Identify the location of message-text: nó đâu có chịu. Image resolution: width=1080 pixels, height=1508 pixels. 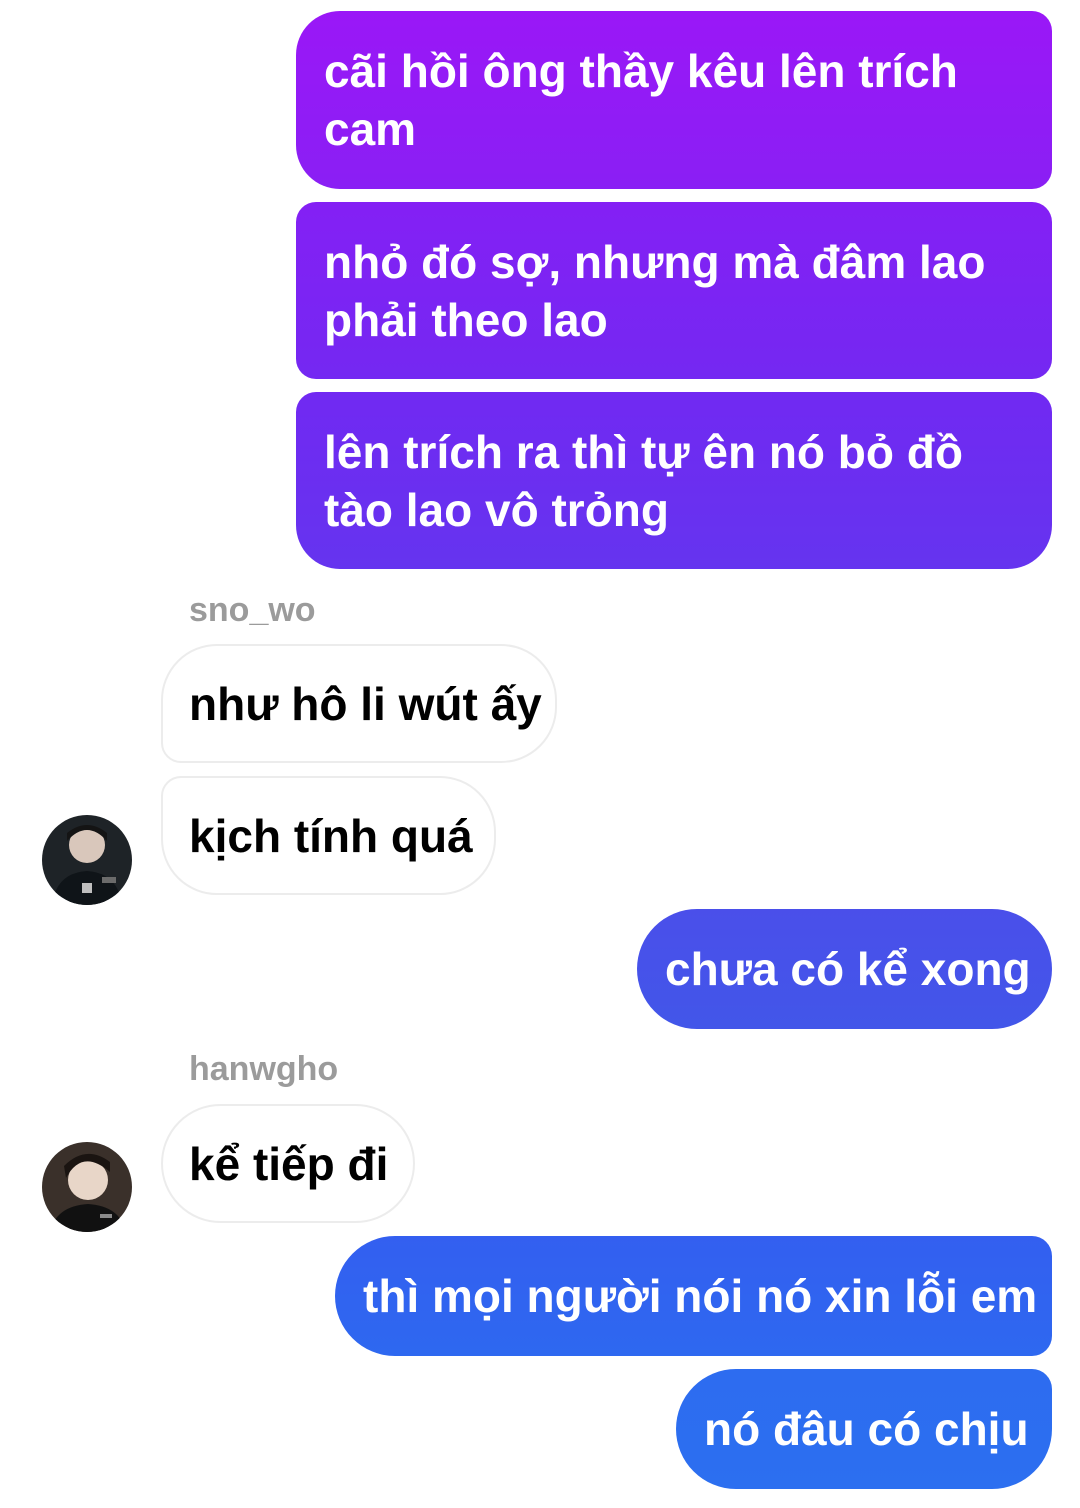
(866, 1429).